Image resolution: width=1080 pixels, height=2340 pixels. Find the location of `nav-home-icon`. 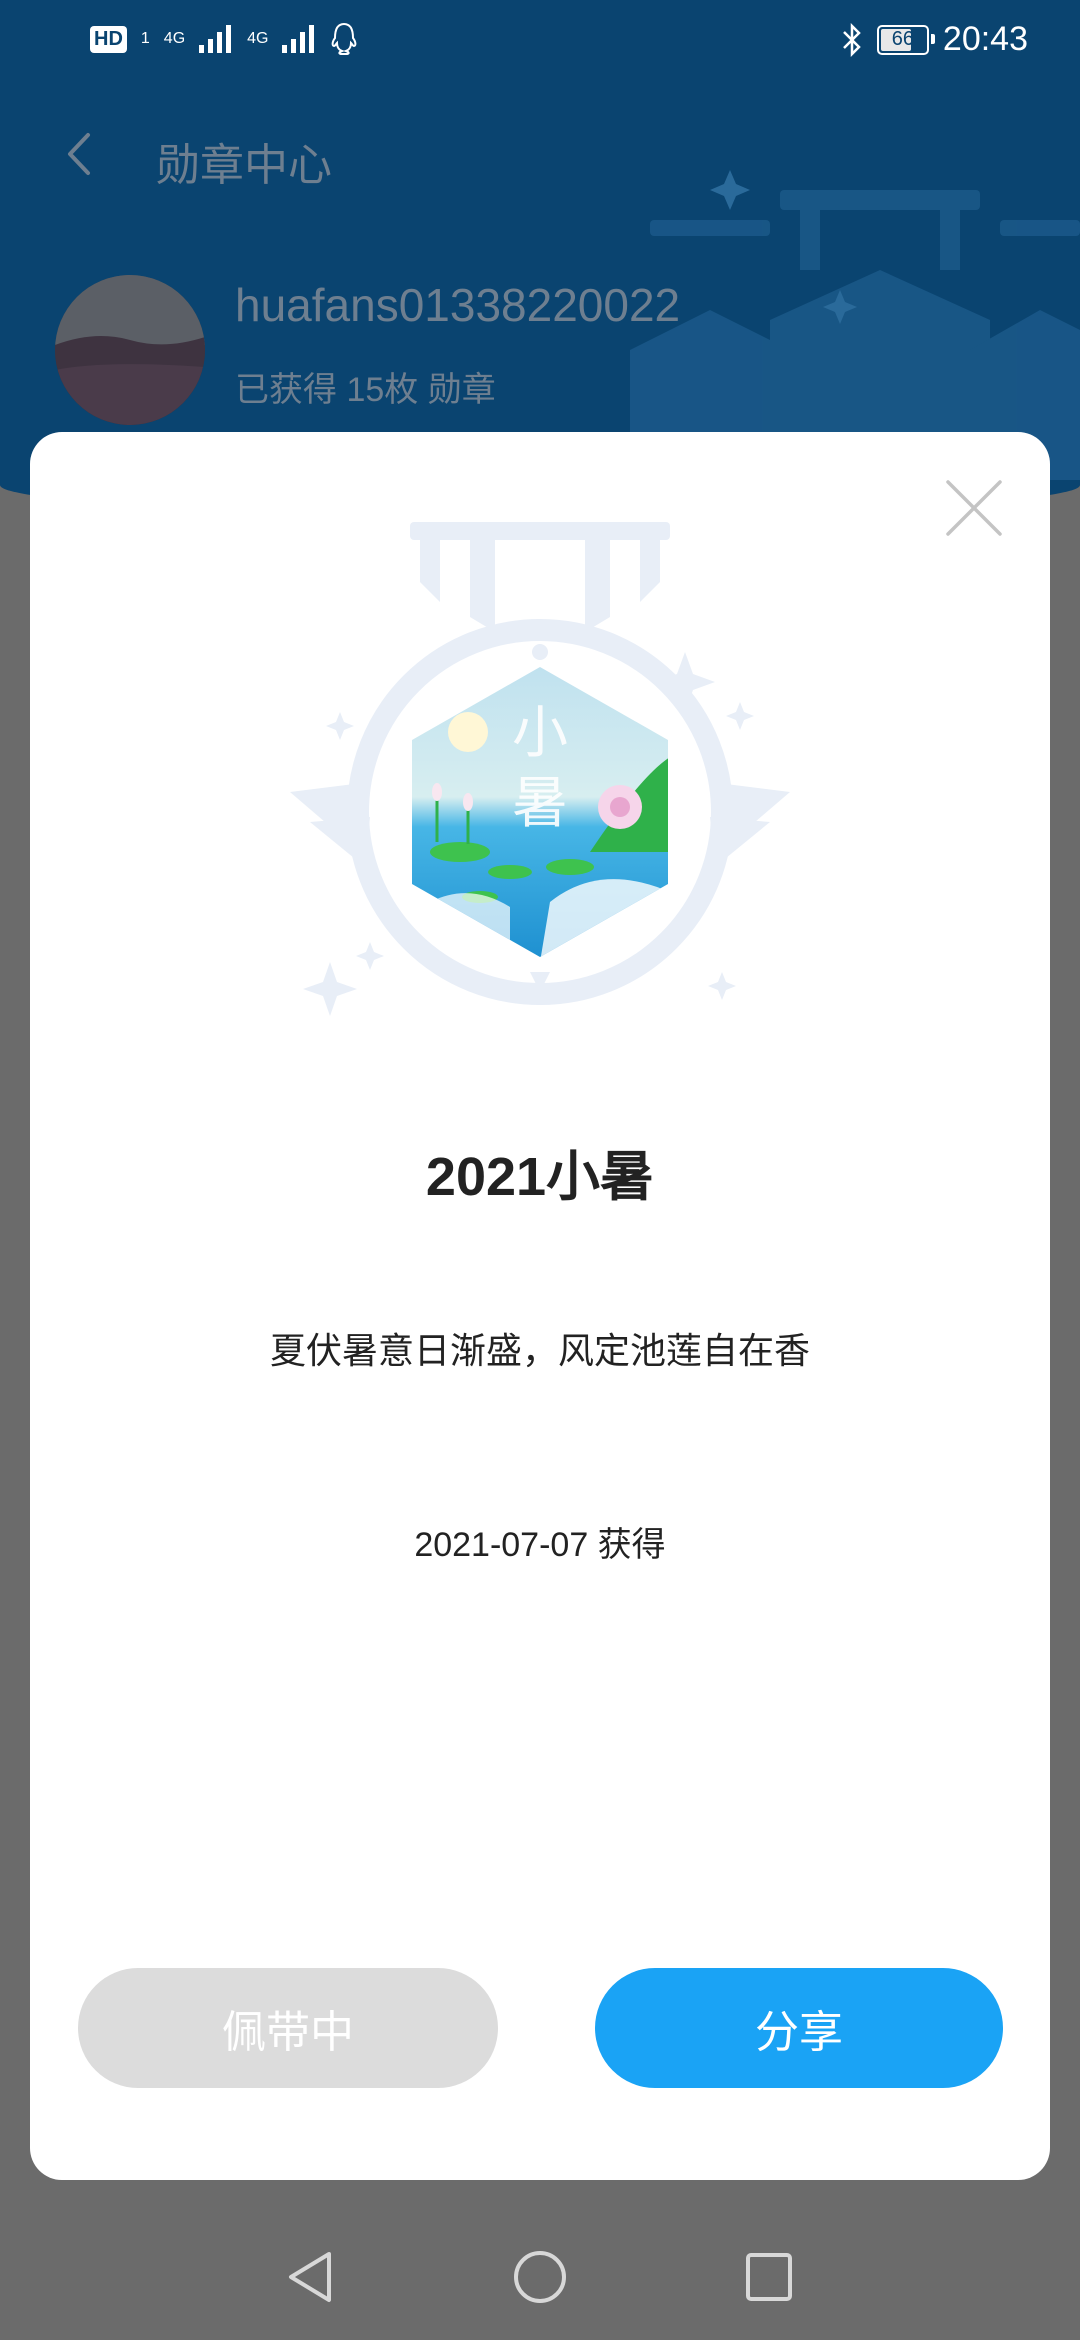

nav-home-icon is located at coordinates (540, 2277).